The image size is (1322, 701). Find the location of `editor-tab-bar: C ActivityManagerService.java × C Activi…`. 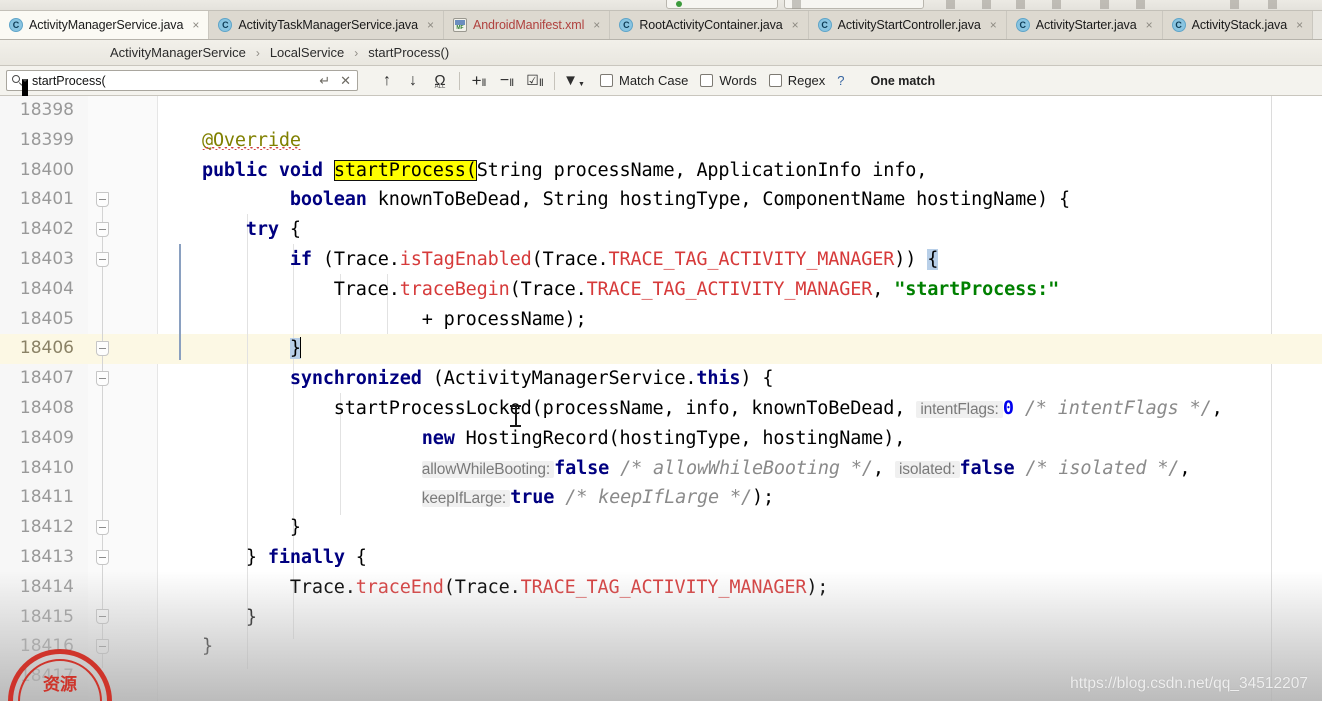

editor-tab-bar: C ActivityManagerService.java × C Activi… is located at coordinates (661, 25).